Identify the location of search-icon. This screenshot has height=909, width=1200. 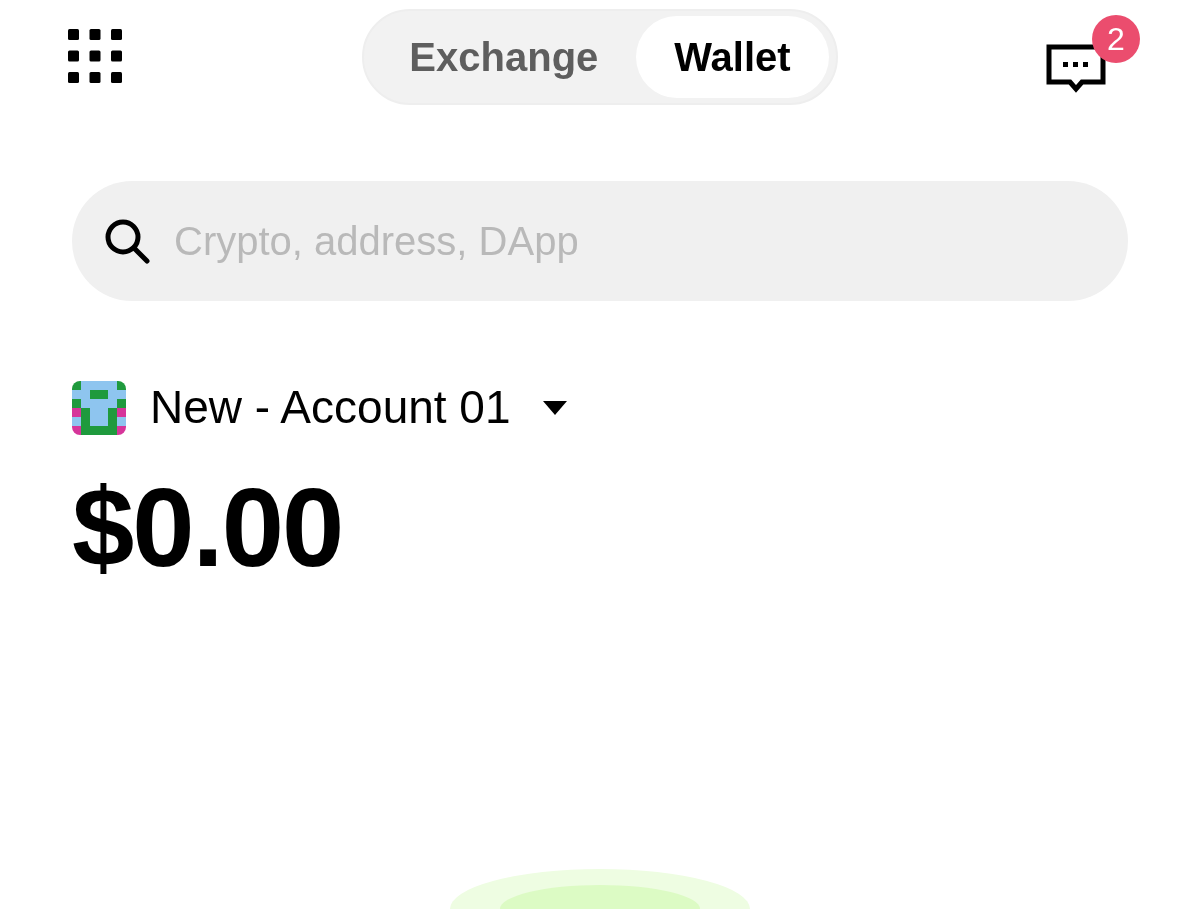
(127, 241).